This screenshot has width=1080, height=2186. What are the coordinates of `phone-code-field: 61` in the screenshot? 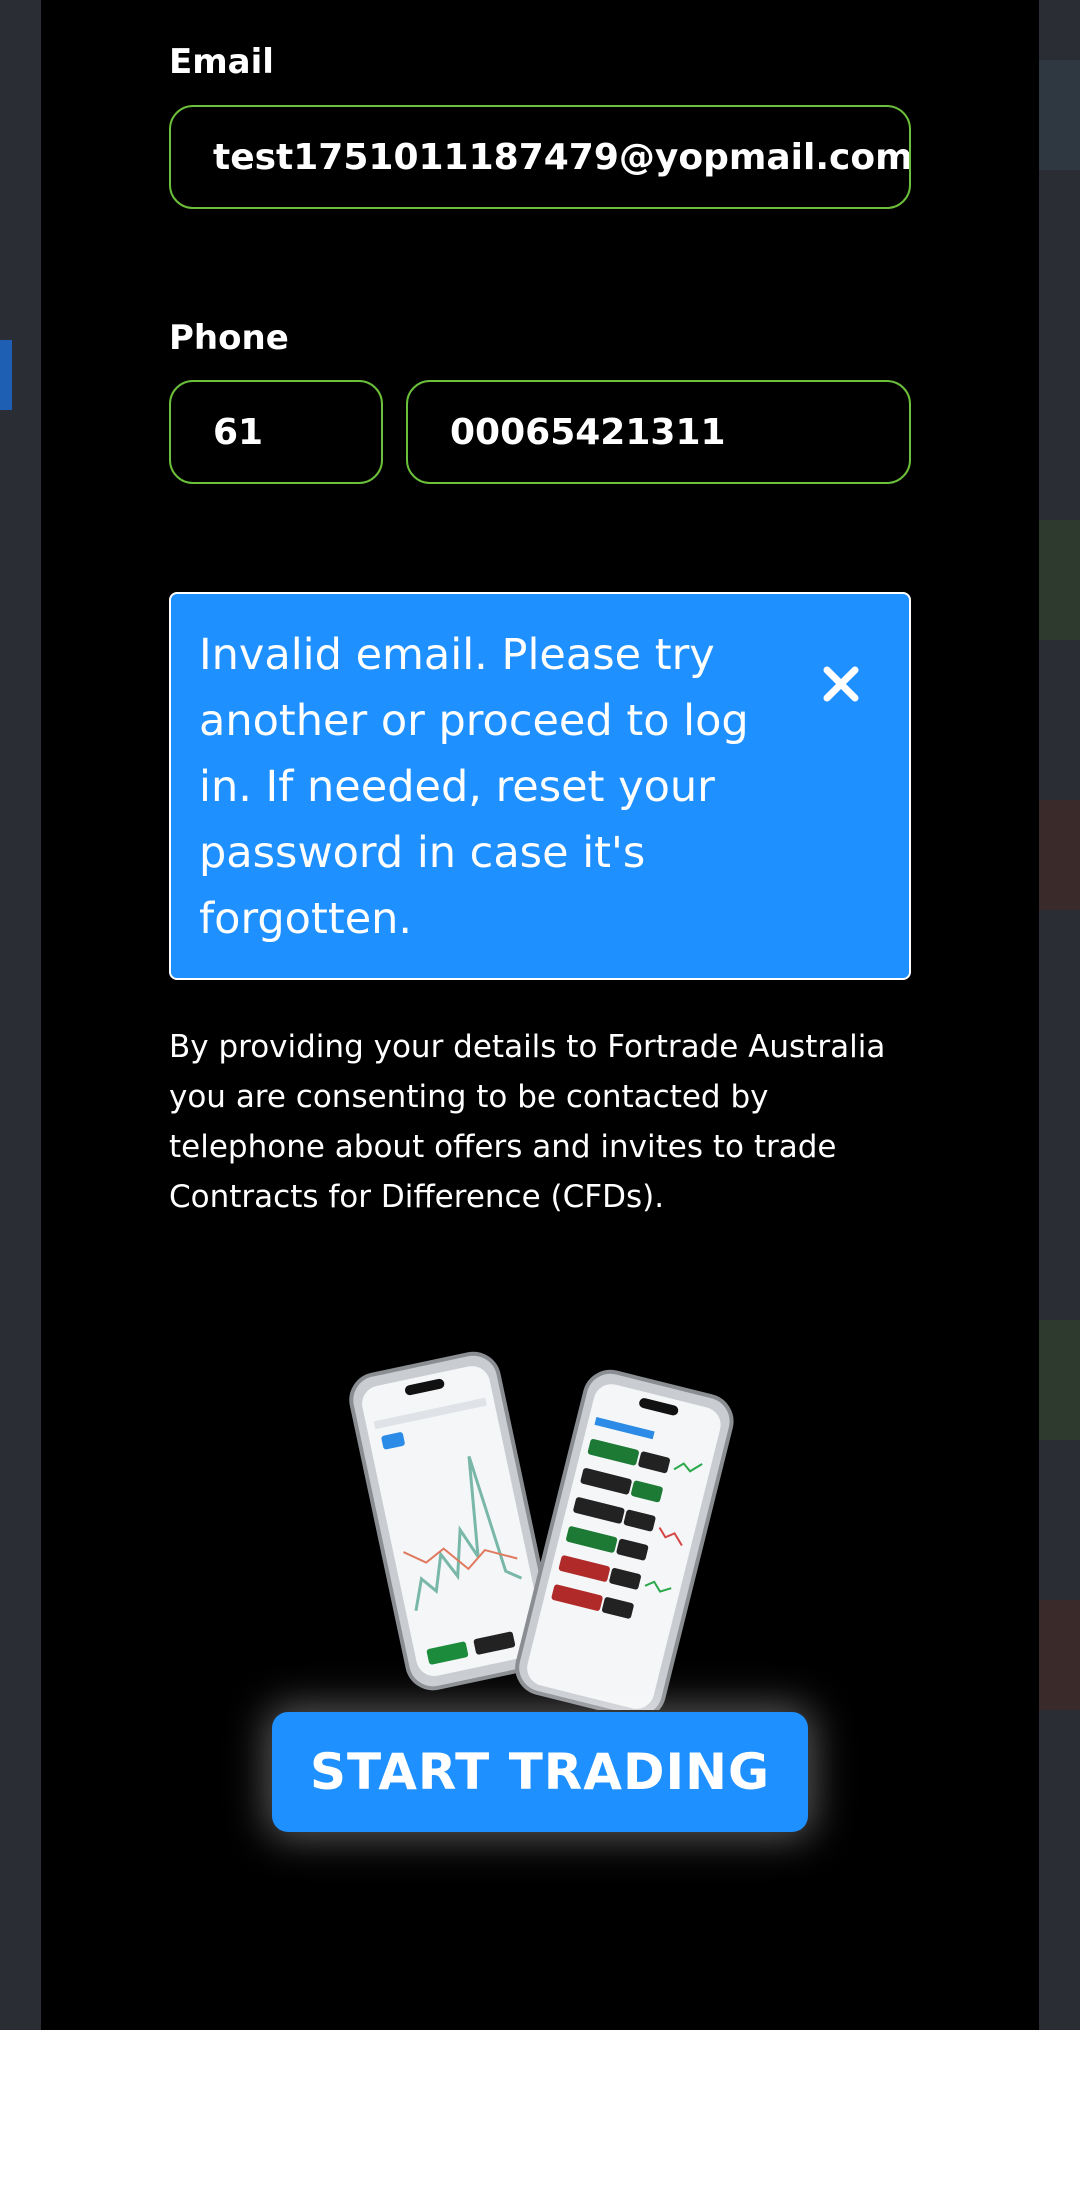 It's located at (276, 432).